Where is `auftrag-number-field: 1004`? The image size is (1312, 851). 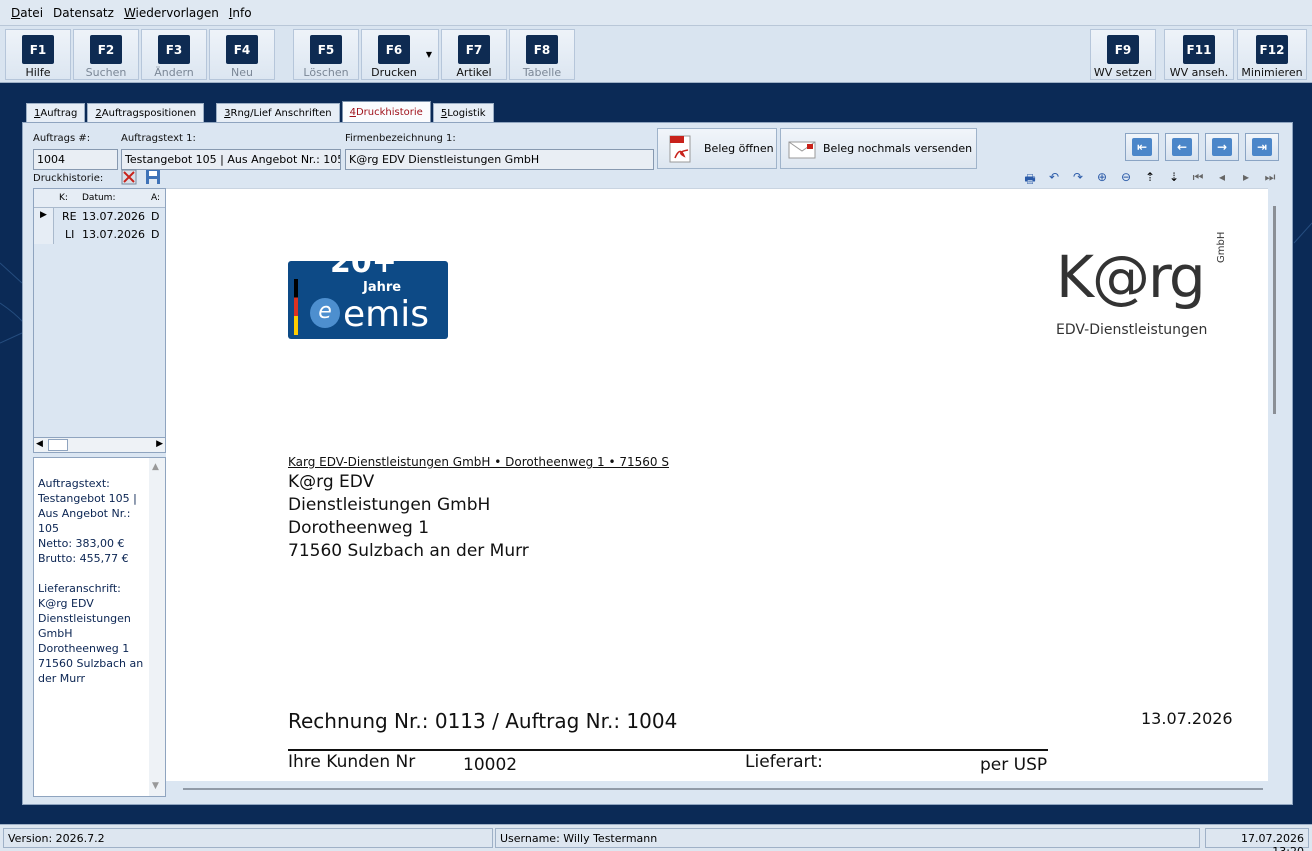
auftrag-number-field: 1004 is located at coordinates (75, 159).